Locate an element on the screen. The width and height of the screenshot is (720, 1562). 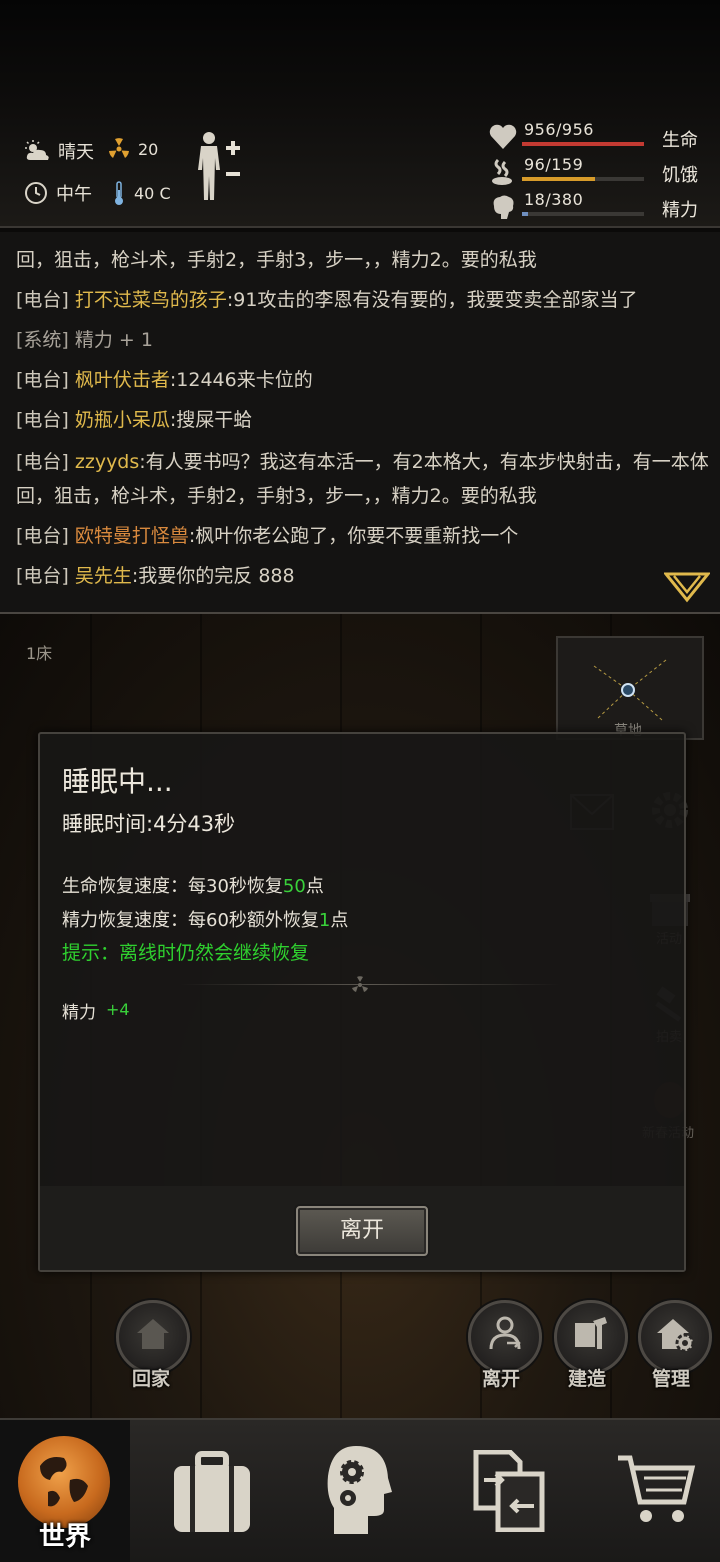
build-tools-icon is located at coordinates (591, 1333).